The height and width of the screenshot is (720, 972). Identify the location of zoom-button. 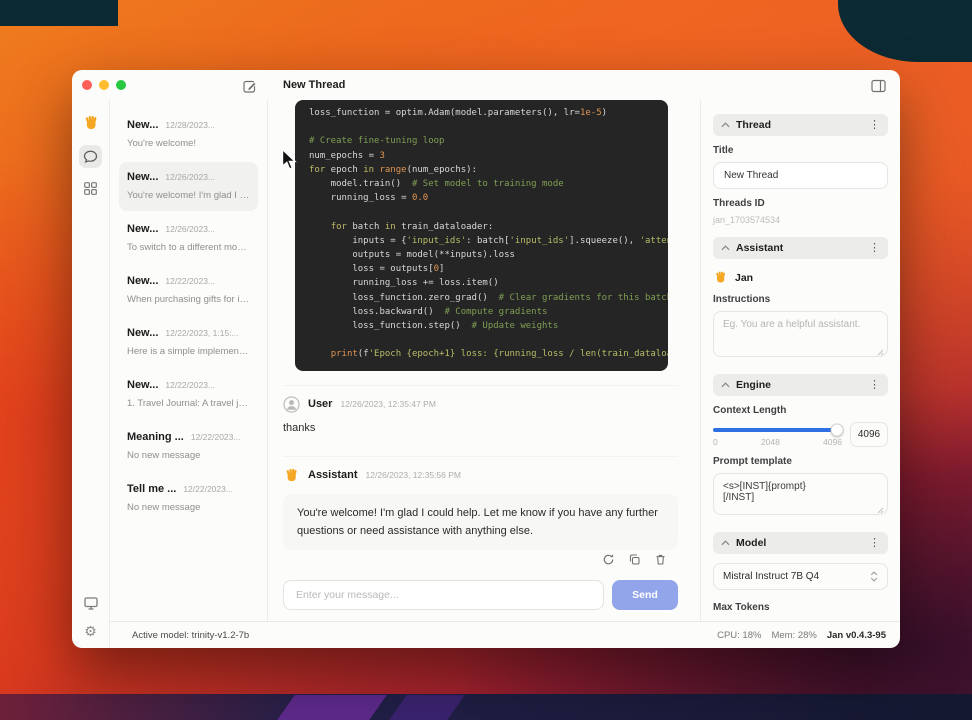
(121, 85).